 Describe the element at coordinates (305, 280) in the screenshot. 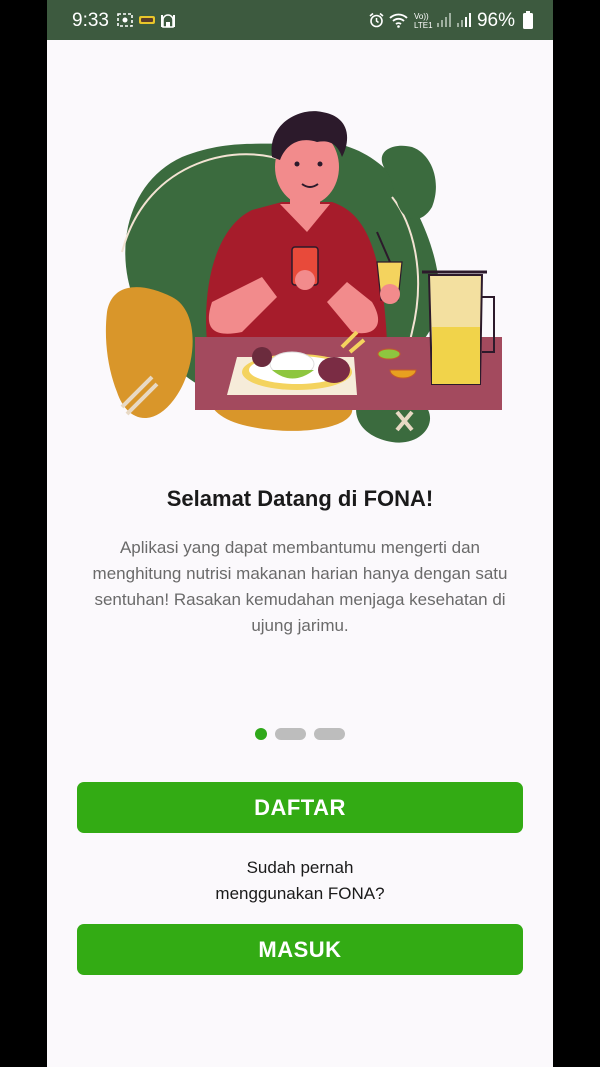

I see `hand-left` at that location.